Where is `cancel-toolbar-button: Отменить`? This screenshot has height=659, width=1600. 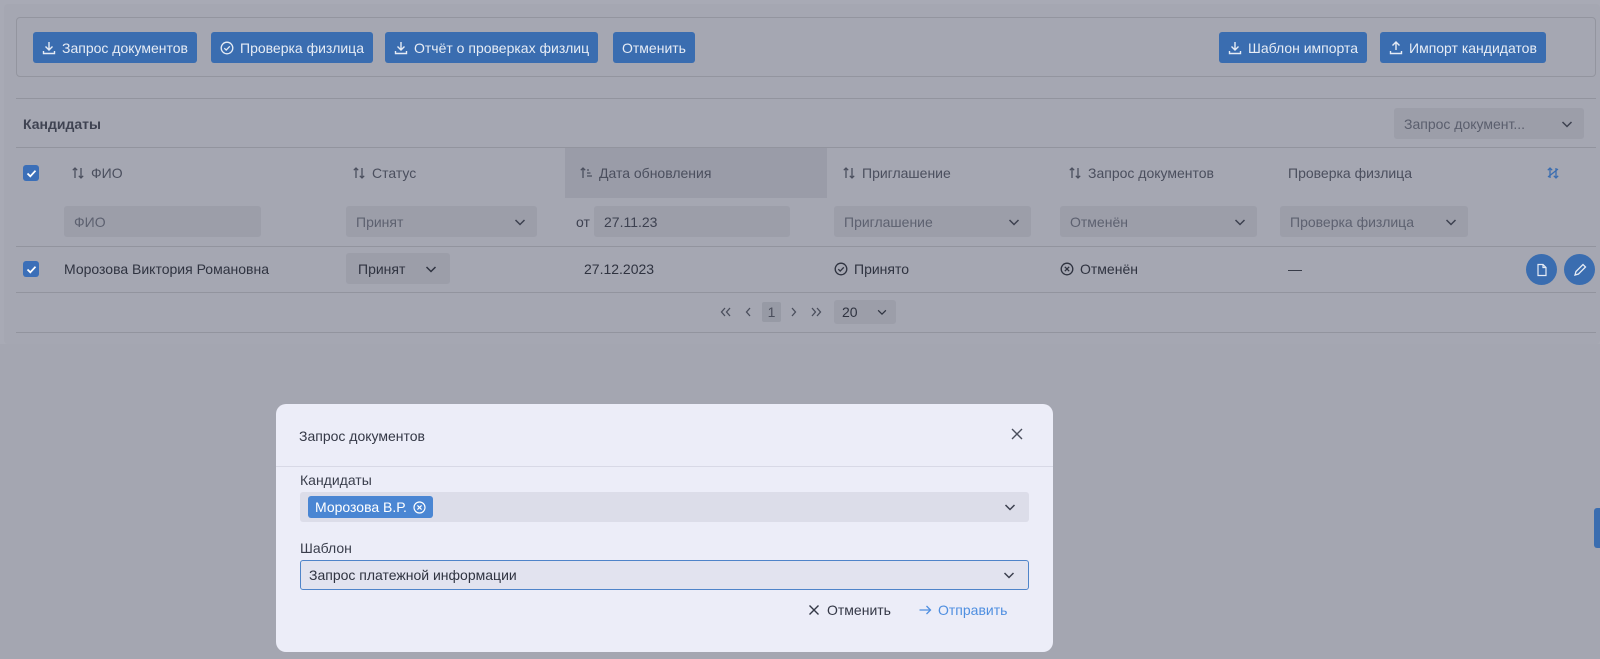 cancel-toolbar-button: Отменить is located at coordinates (654, 47).